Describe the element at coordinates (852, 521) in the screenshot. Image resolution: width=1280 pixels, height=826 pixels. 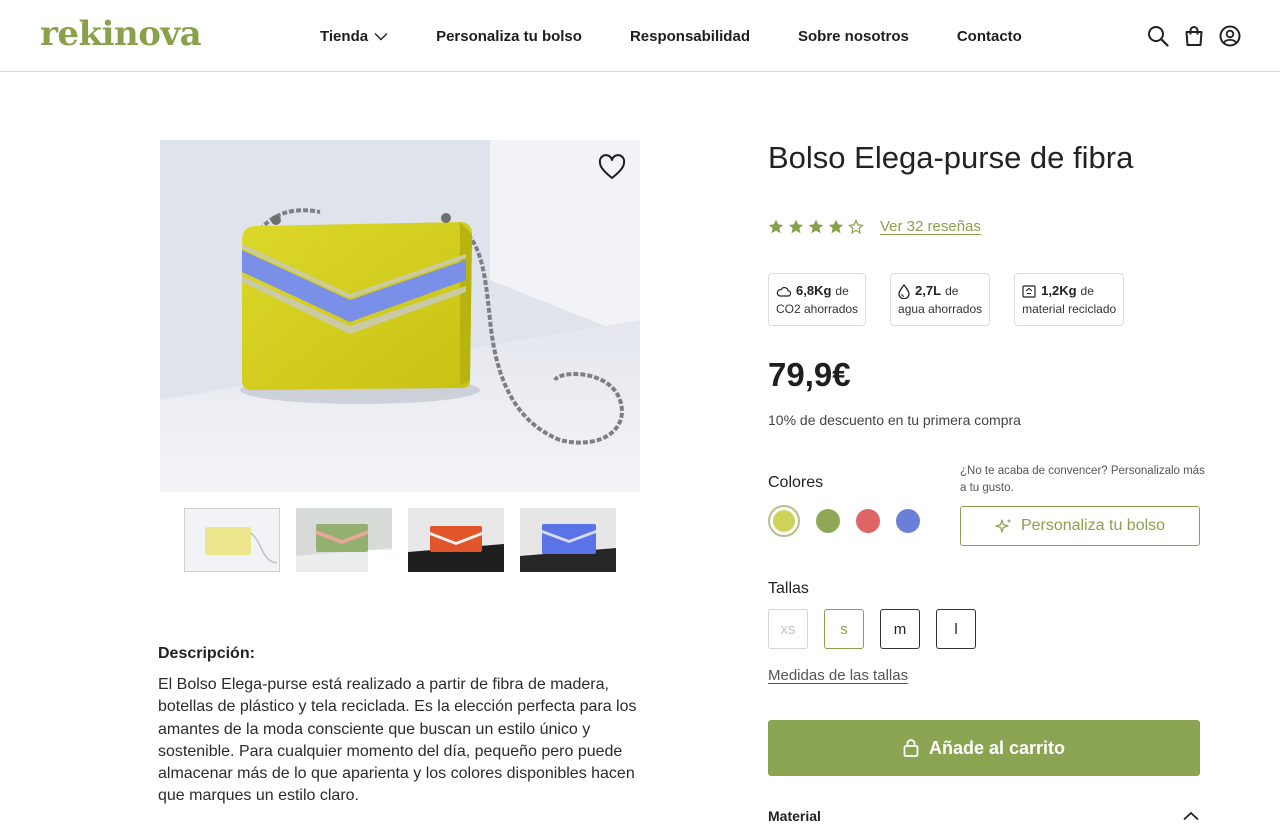
I see `color-swatches` at that location.